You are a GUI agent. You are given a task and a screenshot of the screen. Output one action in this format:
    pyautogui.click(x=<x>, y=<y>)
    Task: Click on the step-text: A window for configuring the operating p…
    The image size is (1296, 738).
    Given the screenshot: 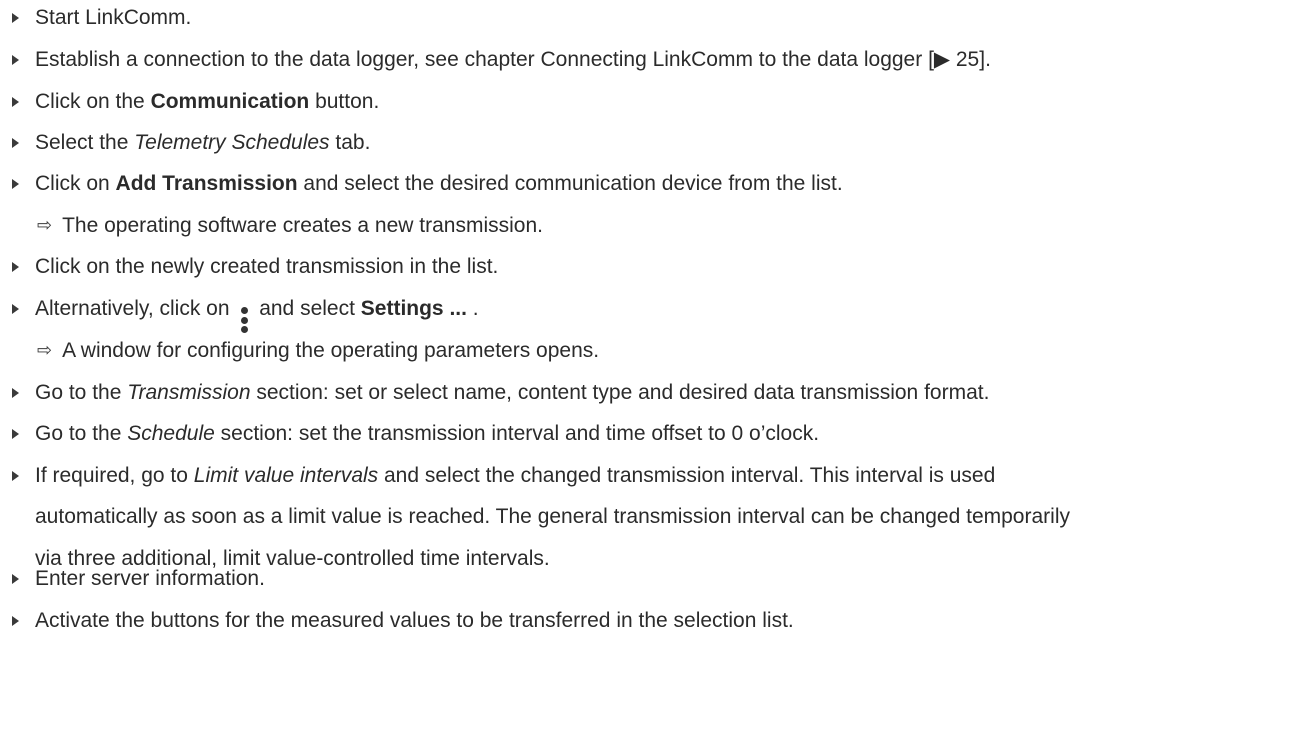 What is the action you would take?
    pyautogui.click(x=331, y=350)
    